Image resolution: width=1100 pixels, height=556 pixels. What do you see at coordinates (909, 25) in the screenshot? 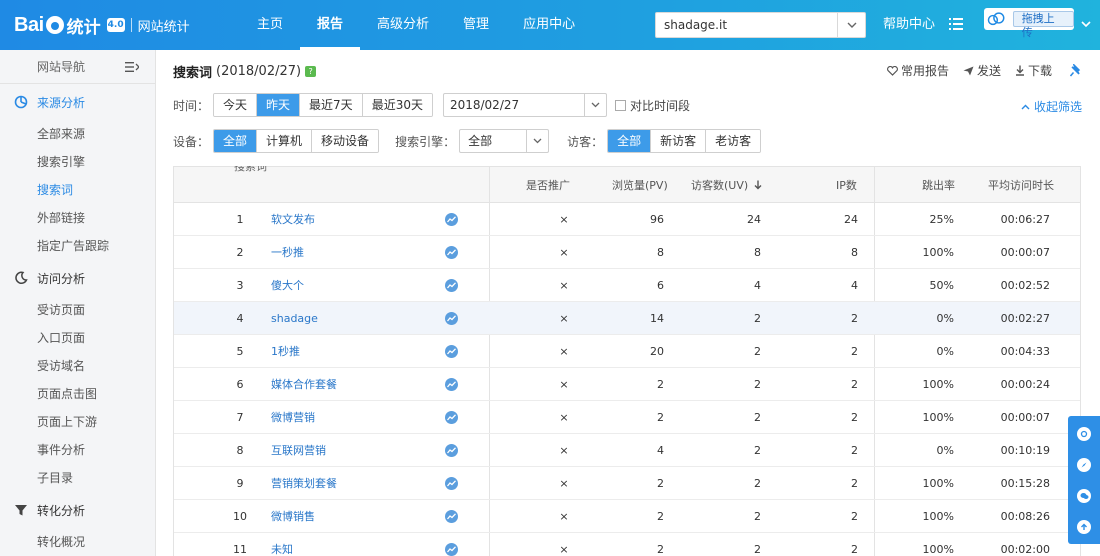
I see `help-center-link: 帮助中心` at bounding box center [909, 25].